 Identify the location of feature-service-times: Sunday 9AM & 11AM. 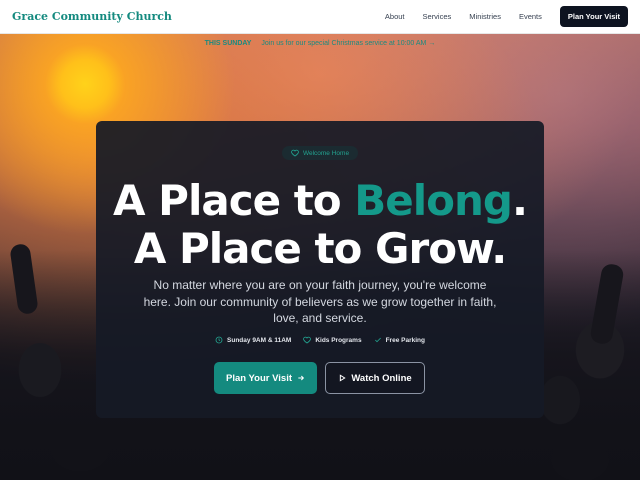
(253, 340).